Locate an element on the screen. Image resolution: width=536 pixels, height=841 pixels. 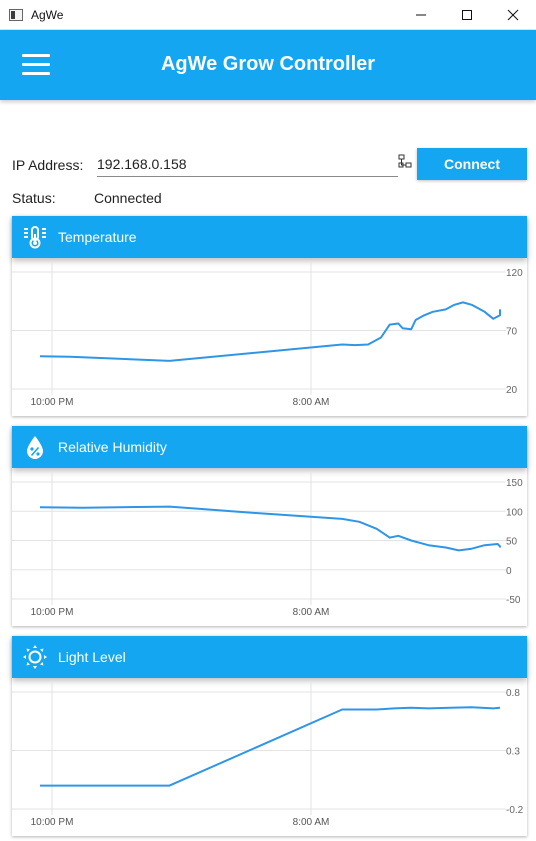
close-button is located at coordinates (513, 15).